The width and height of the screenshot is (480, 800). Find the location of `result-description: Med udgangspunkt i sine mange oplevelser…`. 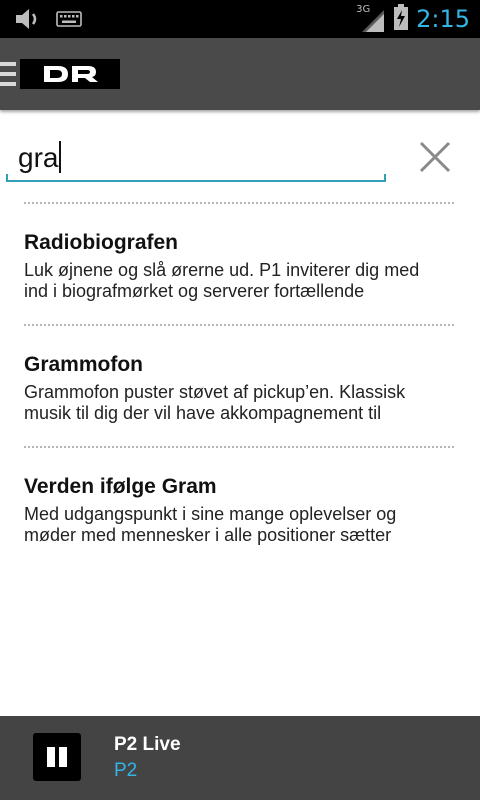

result-description: Med udgangspunkt i sine mange oplevelser… is located at coordinates (239, 525).